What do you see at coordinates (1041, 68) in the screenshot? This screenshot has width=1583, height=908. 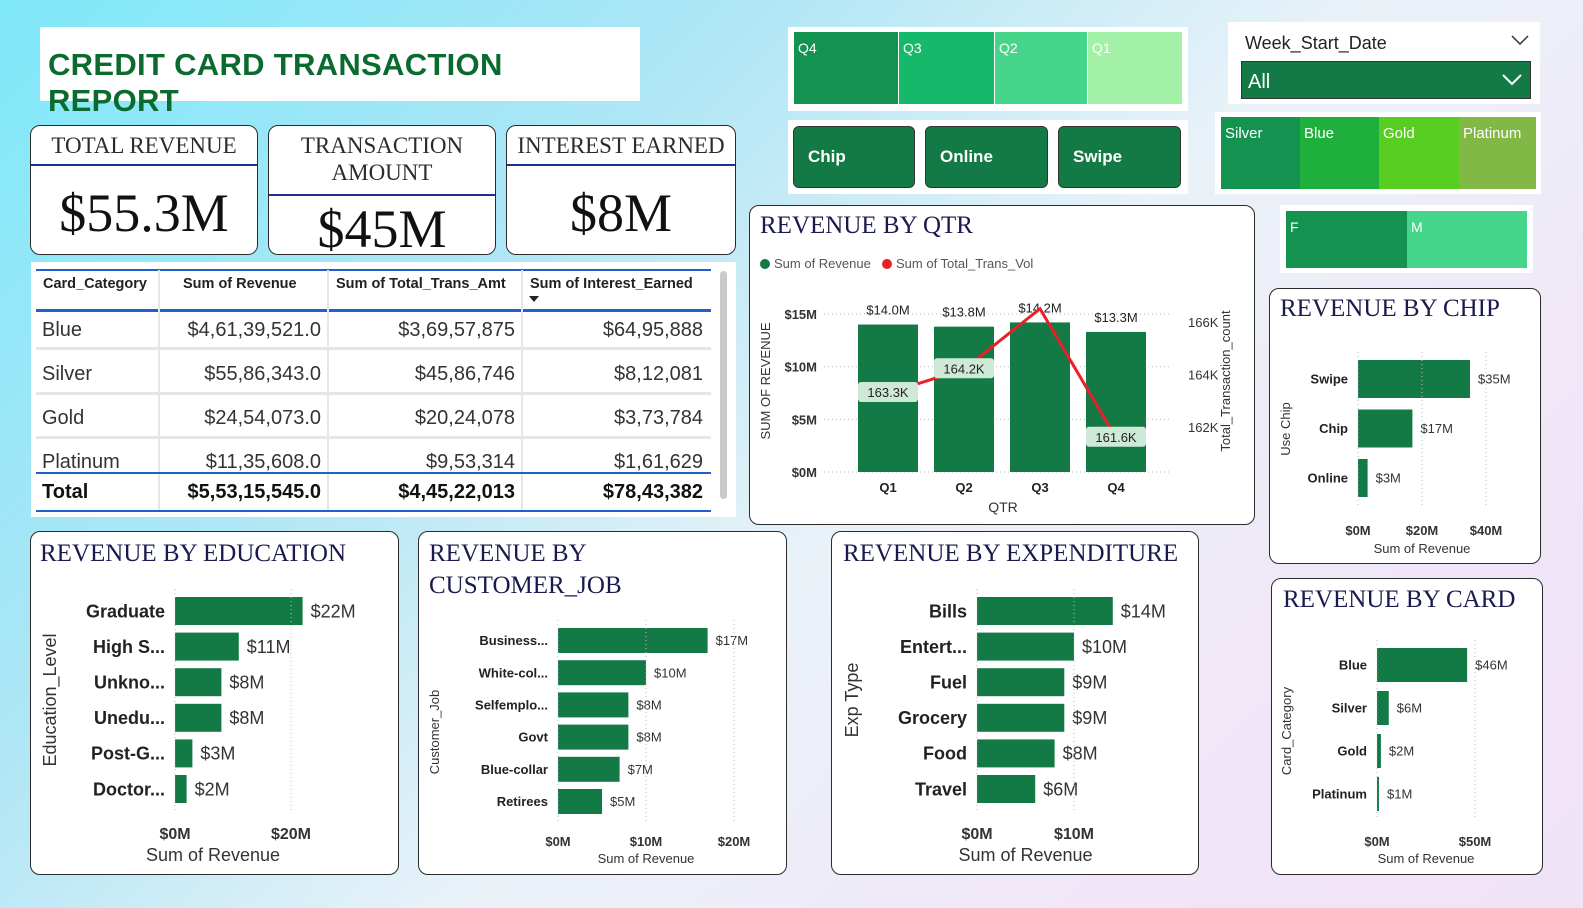 I see `quarter-tile-q2: Q2` at bounding box center [1041, 68].